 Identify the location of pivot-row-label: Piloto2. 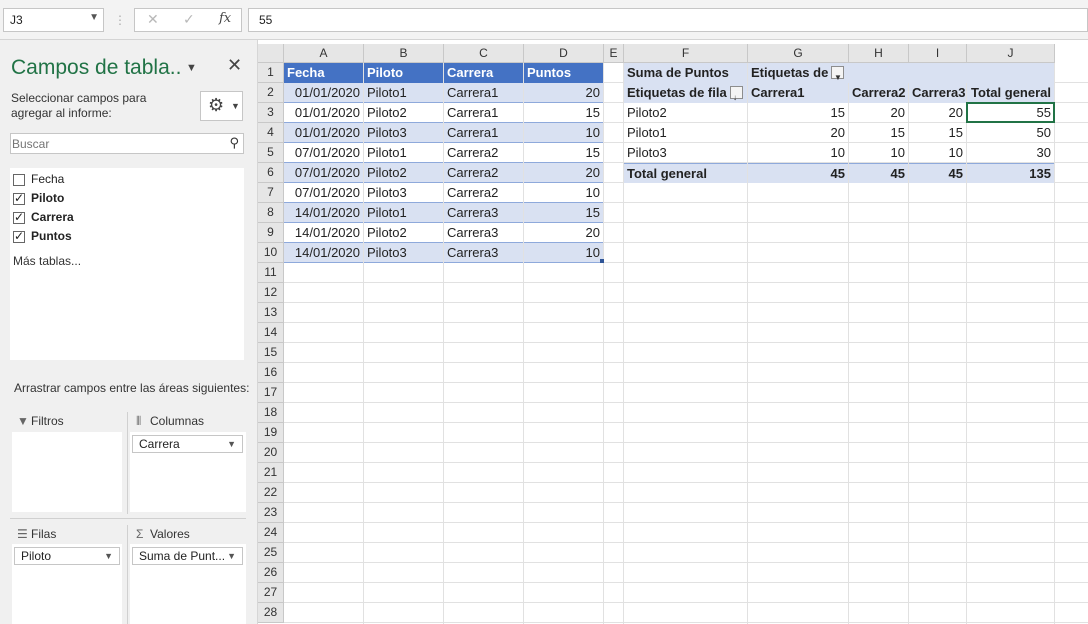
(685, 113).